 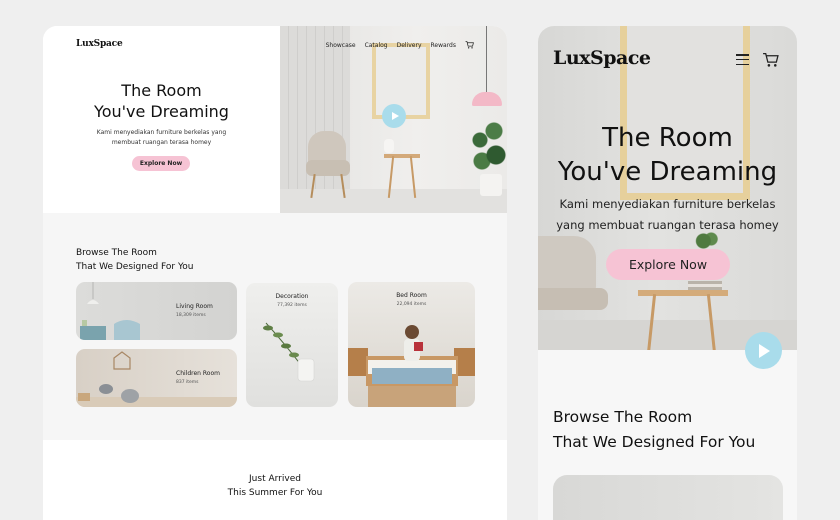 What do you see at coordinates (705, 285) in the screenshot?
I see `books` at bounding box center [705, 285].